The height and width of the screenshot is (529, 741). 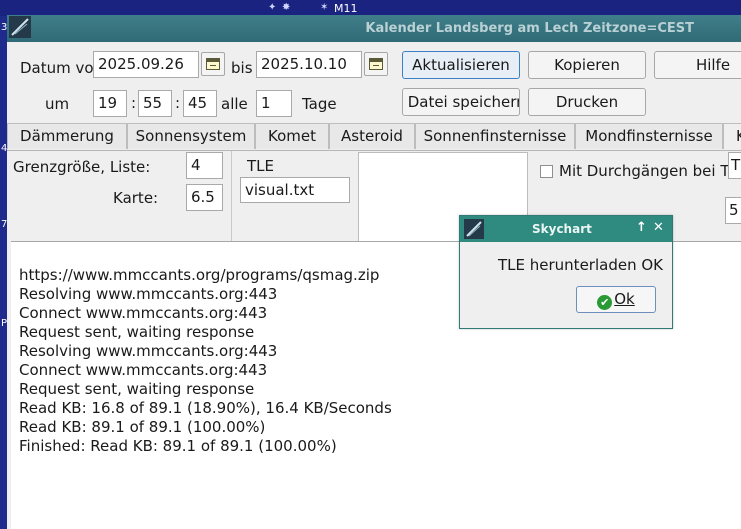 What do you see at coordinates (143, 370) in the screenshot?
I see `log-line: Connect www.mmccants.org:443` at bounding box center [143, 370].